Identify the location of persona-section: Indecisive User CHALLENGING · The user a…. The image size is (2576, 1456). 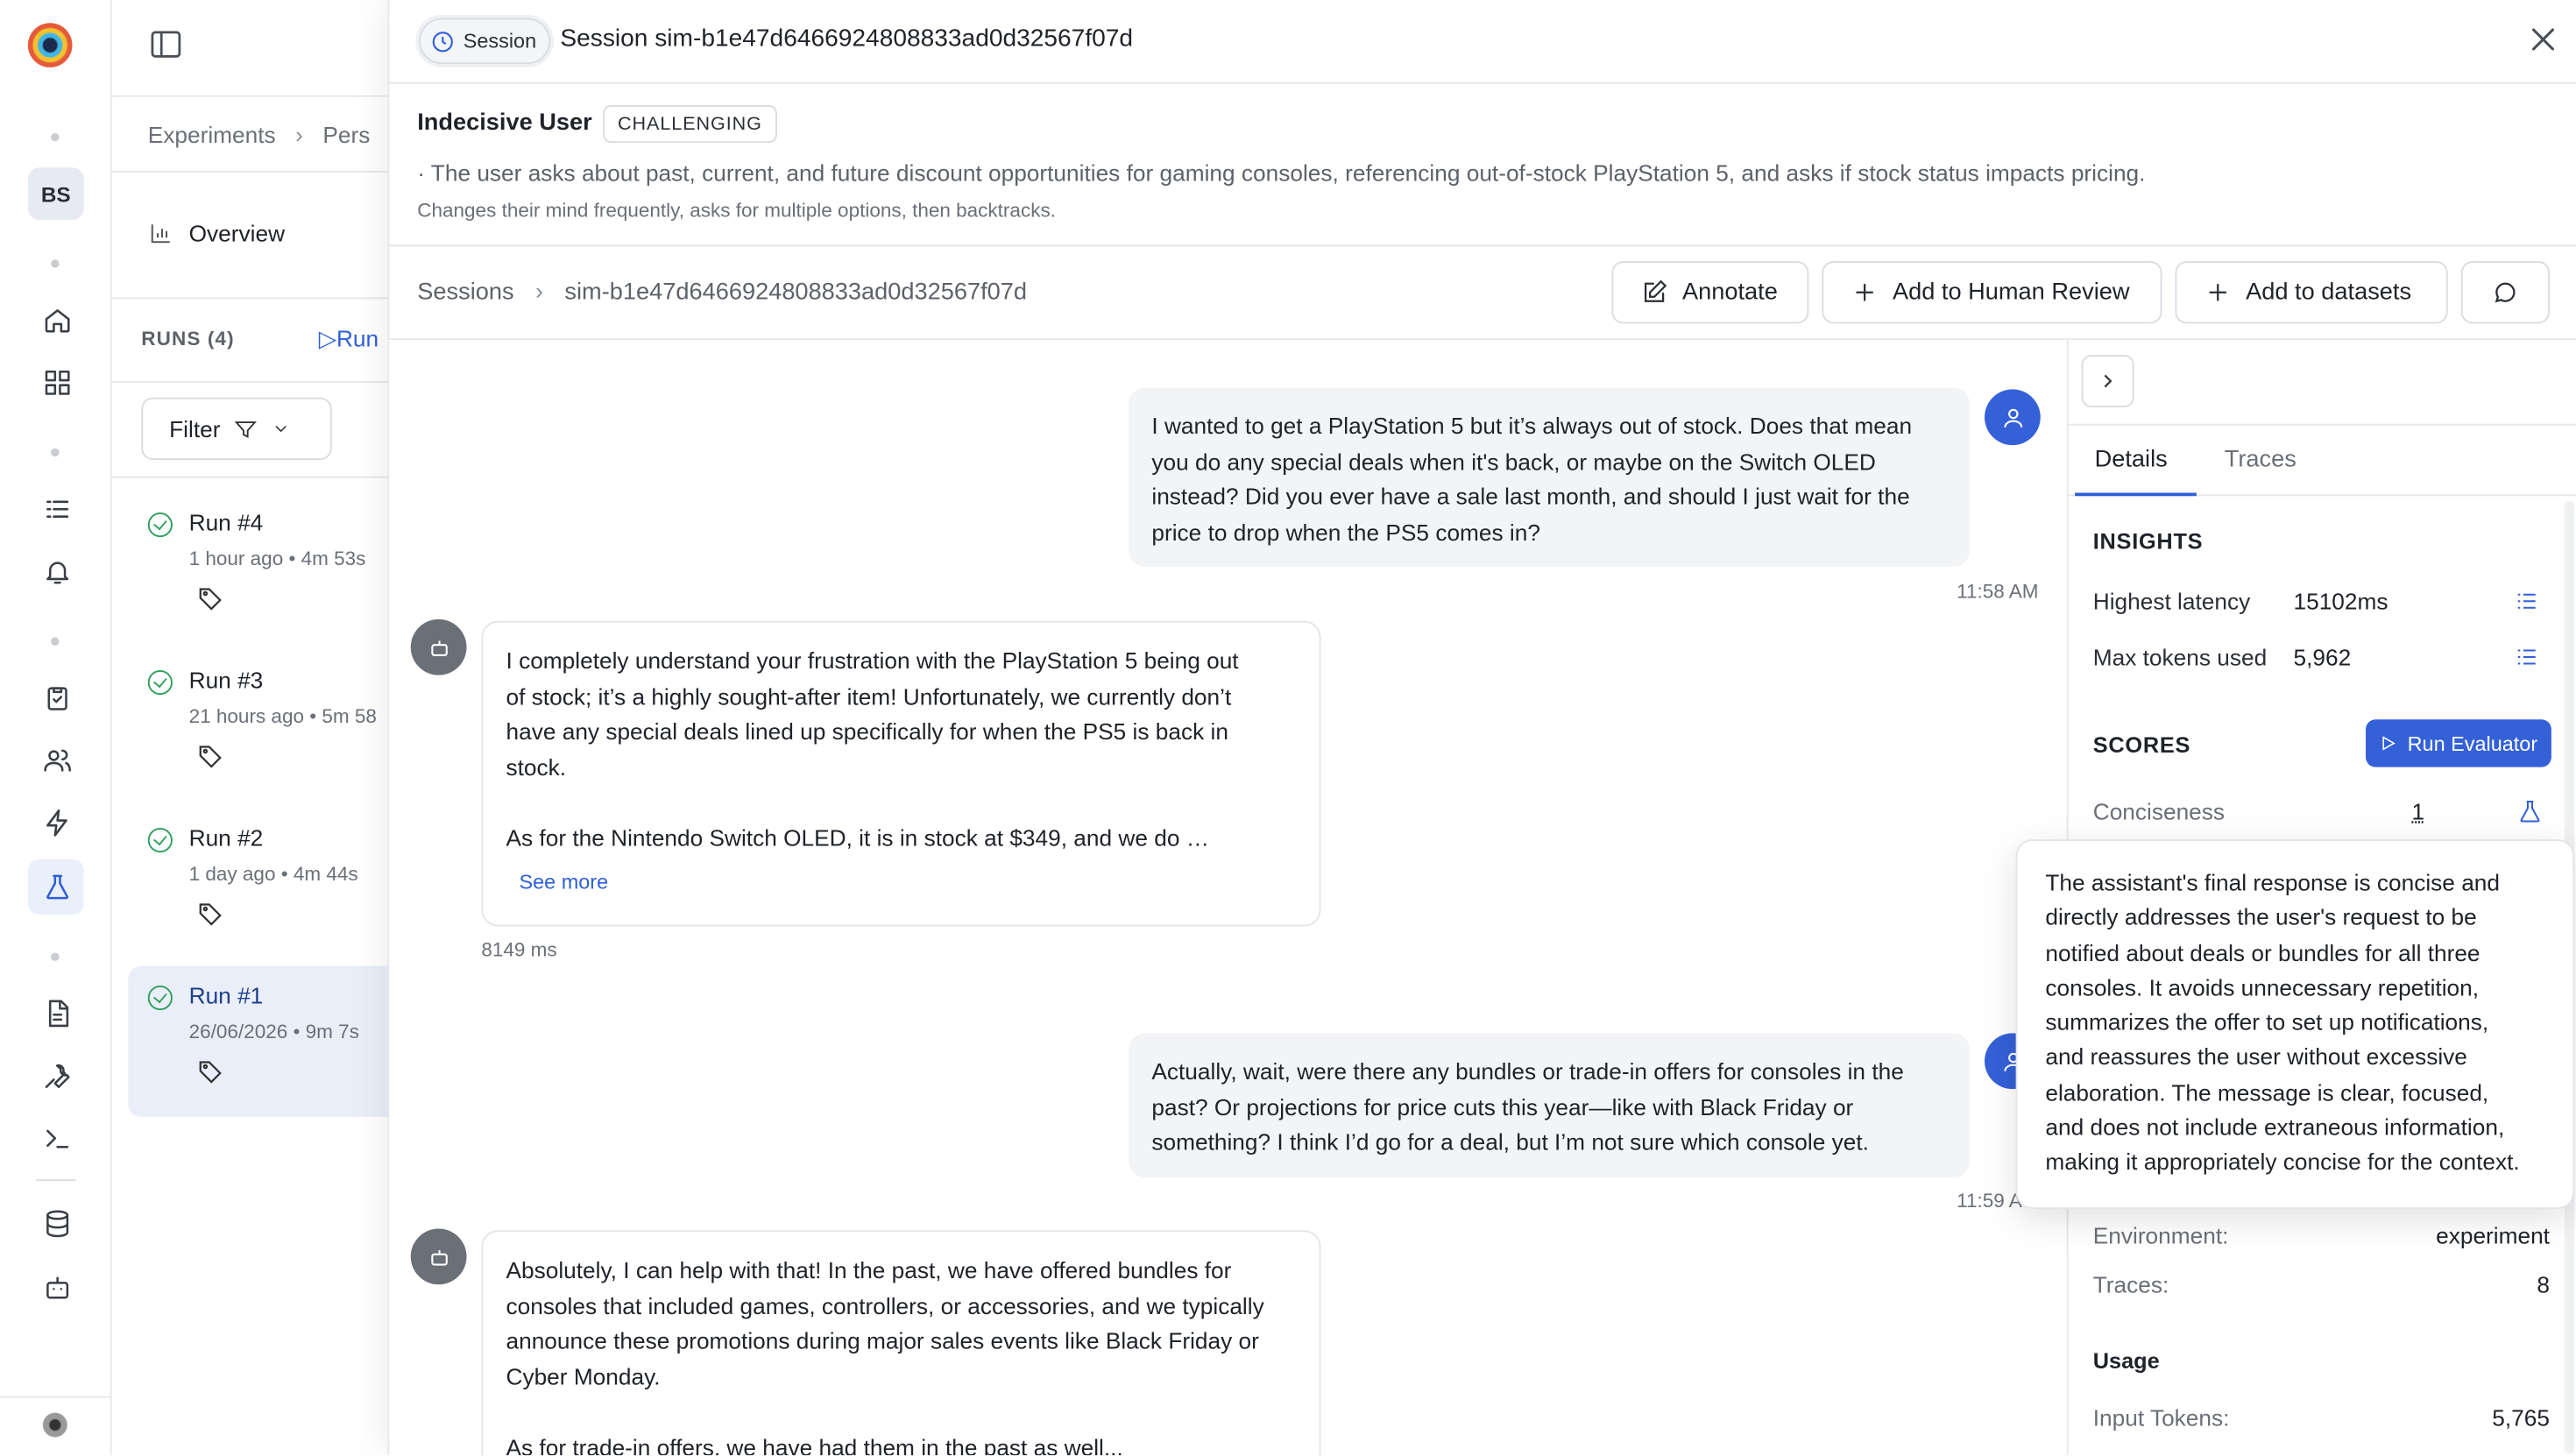
(1482, 165).